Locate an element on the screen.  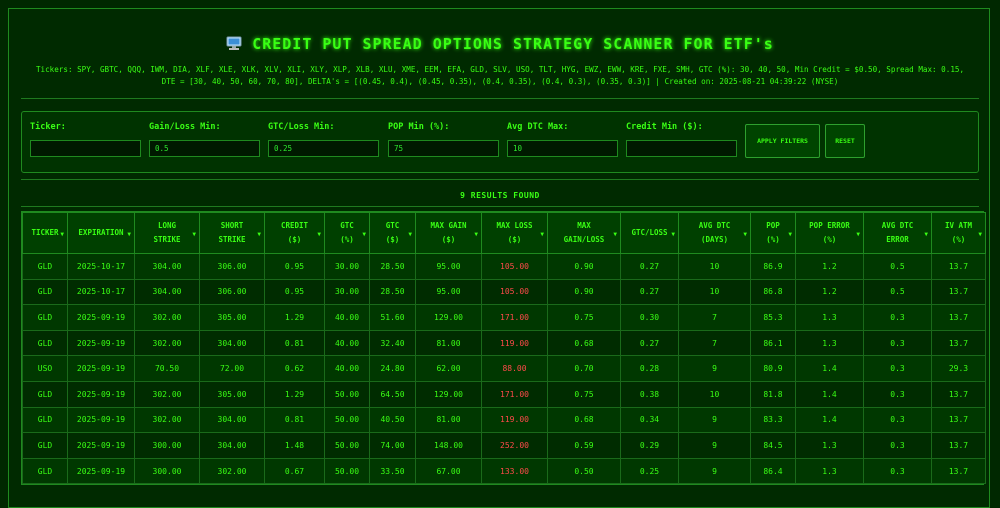
table-cell: 83.3 is located at coordinates (773, 420).